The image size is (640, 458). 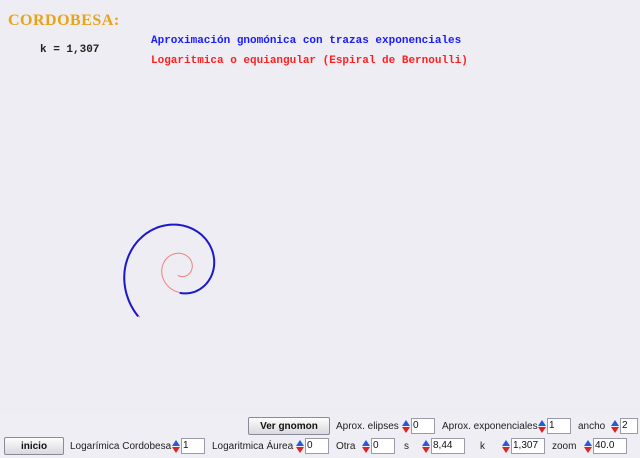 I want to click on gnomonic-approx-curve, so click(x=169, y=270).